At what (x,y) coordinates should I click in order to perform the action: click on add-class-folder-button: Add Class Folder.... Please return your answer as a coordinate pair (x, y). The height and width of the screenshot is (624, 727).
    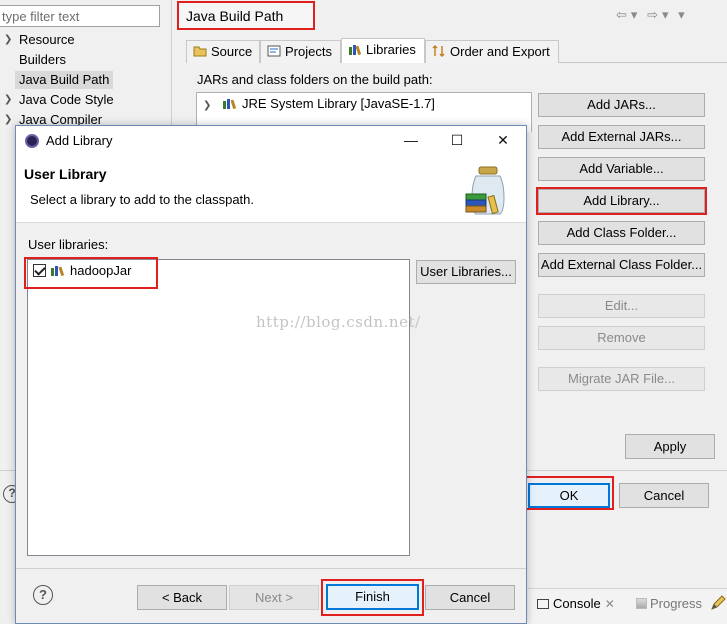
    Looking at the image, I should click on (621, 233).